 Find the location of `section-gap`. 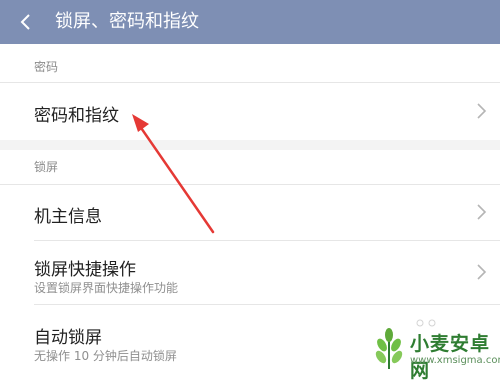

section-gap is located at coordinates (250, 145).